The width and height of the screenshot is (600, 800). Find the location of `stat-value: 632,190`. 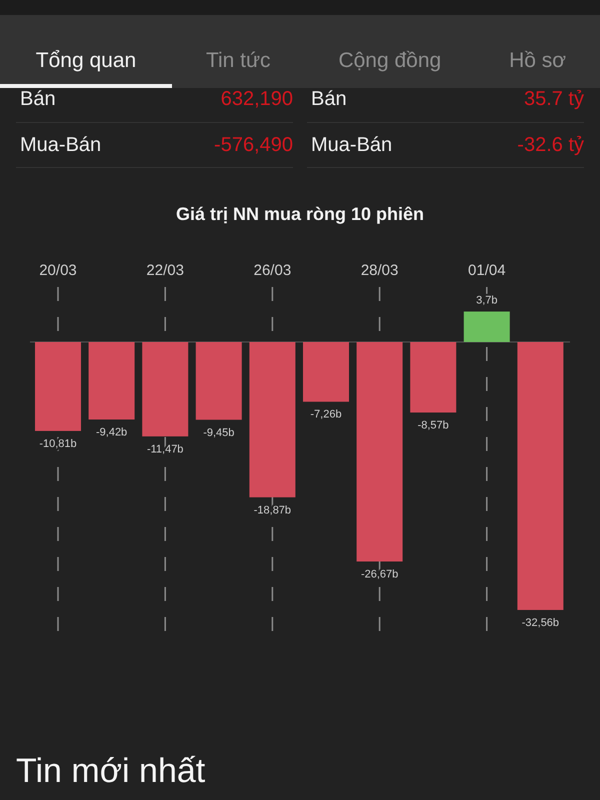

stat-value: 632,190 is located at coordinates (256, 99).